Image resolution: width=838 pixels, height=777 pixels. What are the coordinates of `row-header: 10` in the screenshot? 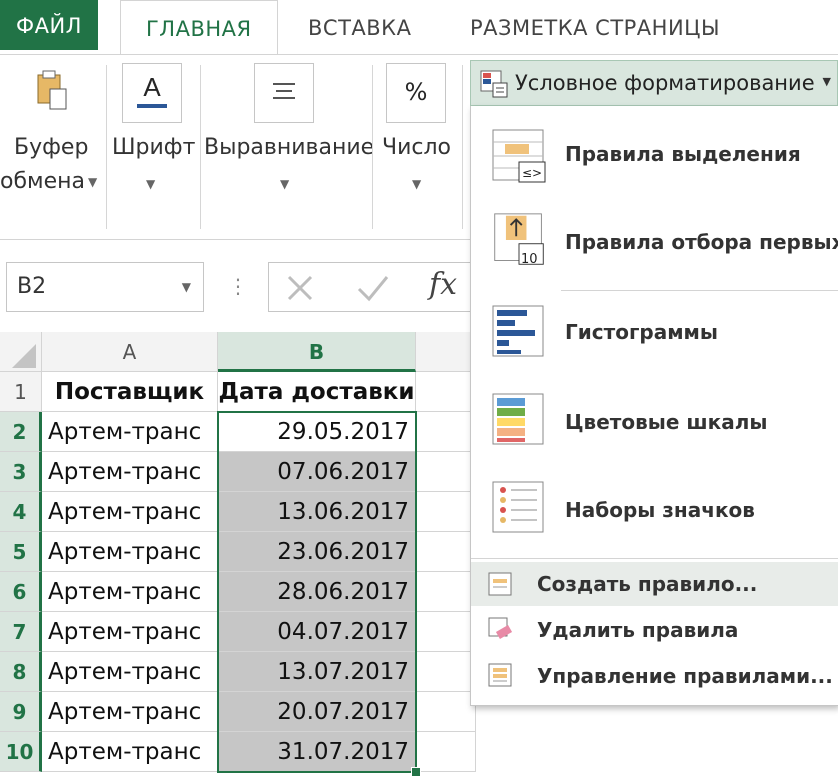 It's located at (21, 752).